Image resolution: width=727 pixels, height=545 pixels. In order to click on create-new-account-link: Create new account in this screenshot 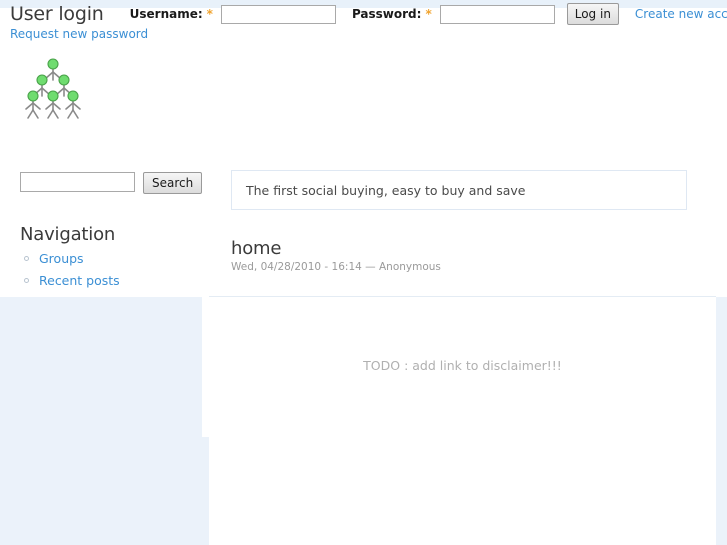, I will do `click(681, 14)`.